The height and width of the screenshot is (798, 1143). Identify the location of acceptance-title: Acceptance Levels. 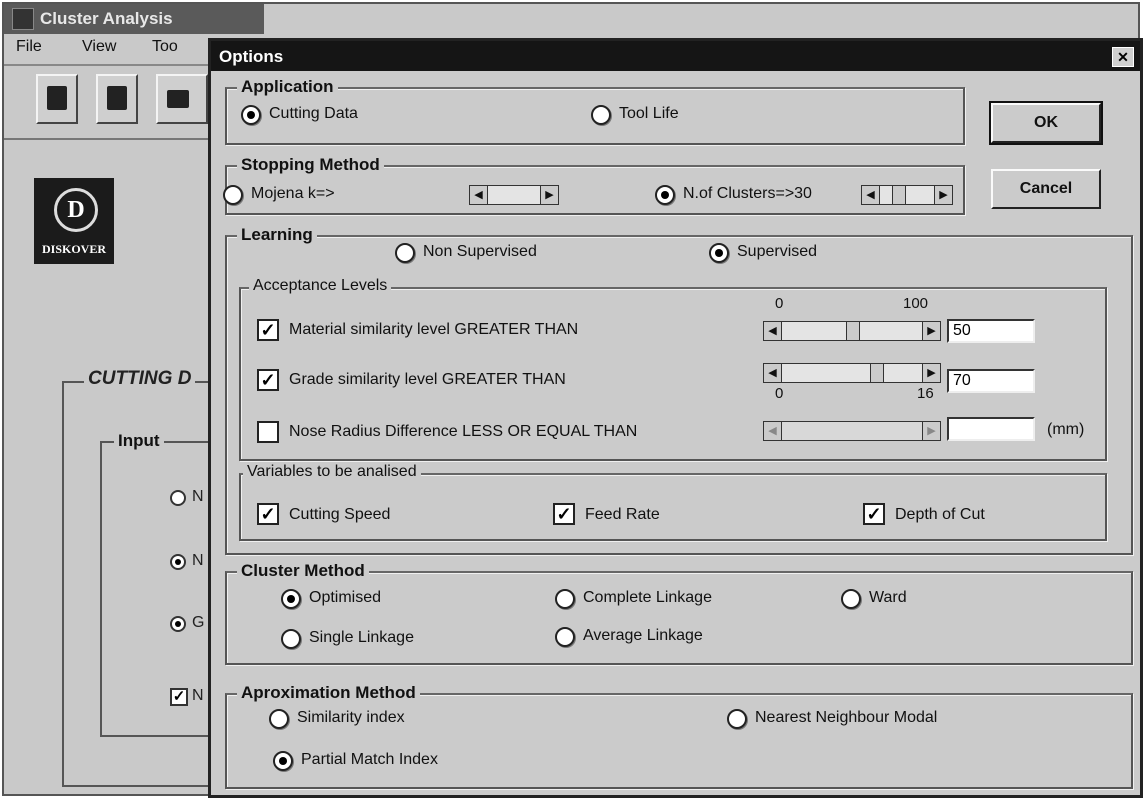
(320, 286).